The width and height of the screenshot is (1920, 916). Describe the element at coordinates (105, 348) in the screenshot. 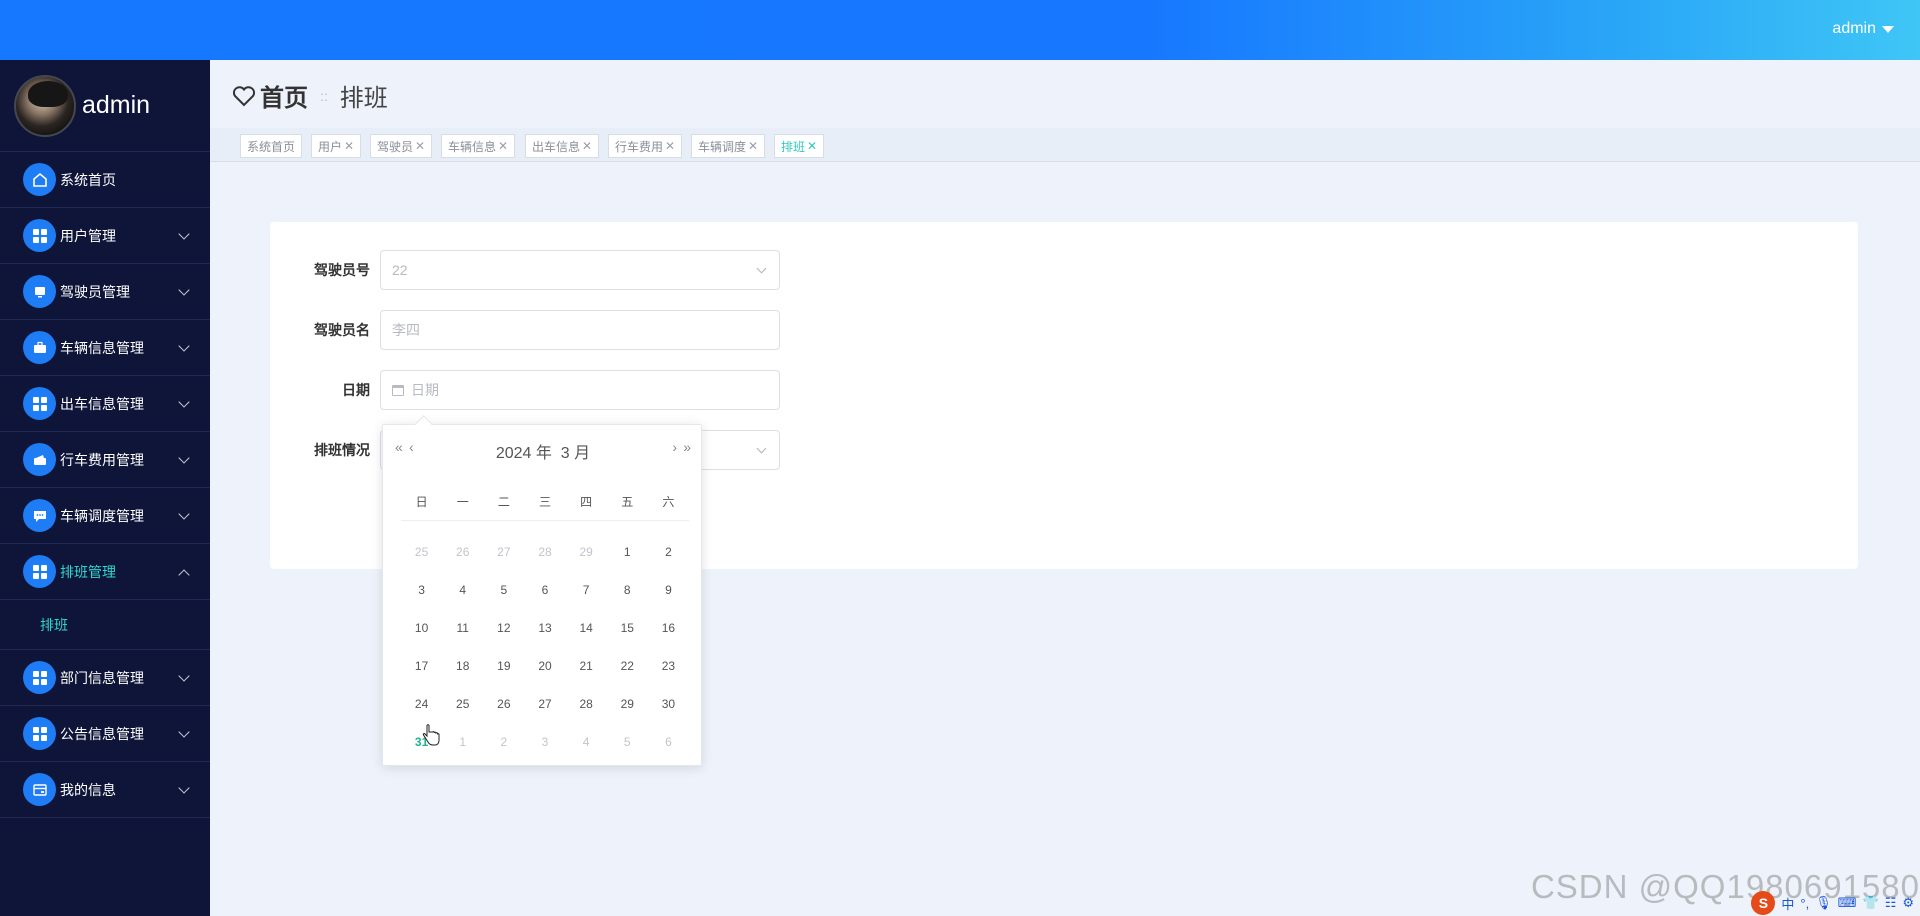

I see `sidebar-item-vehicles: 车辆信息管理` at that location.